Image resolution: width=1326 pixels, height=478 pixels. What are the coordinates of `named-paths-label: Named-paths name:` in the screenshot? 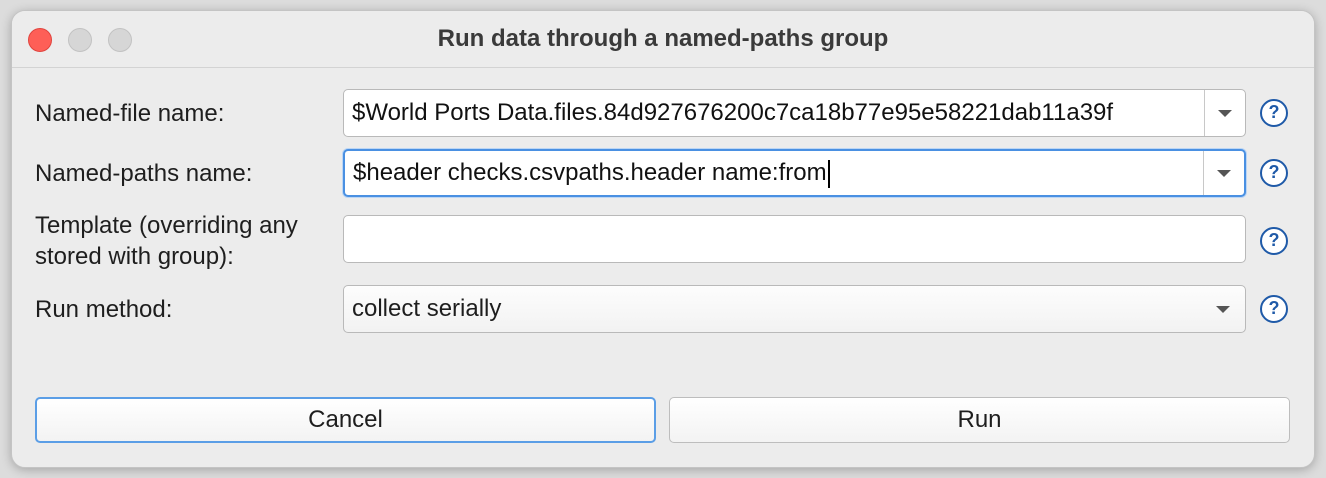 It's located at (144, 173).